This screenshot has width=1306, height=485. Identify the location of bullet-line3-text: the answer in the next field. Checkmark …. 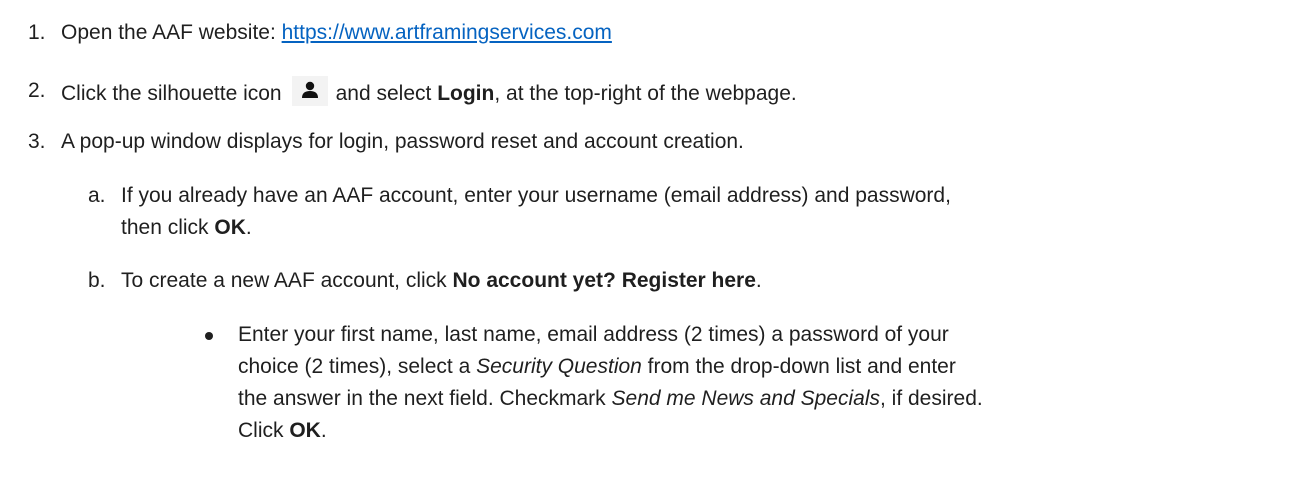
(610, 399).